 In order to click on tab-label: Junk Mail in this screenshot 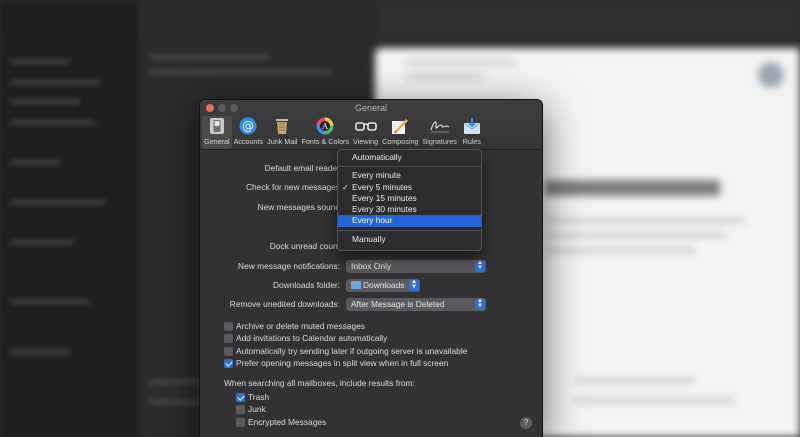, I will do `click(282, 141)`.